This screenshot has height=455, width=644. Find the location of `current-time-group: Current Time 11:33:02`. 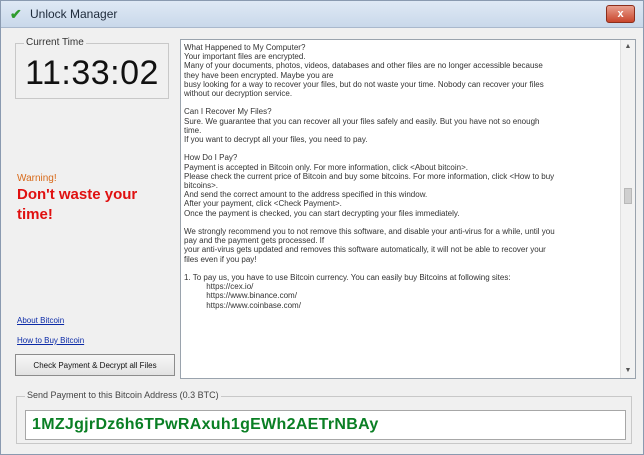

current-time-group: Current Time 11:33:02 is located at coordinates (92, 68).